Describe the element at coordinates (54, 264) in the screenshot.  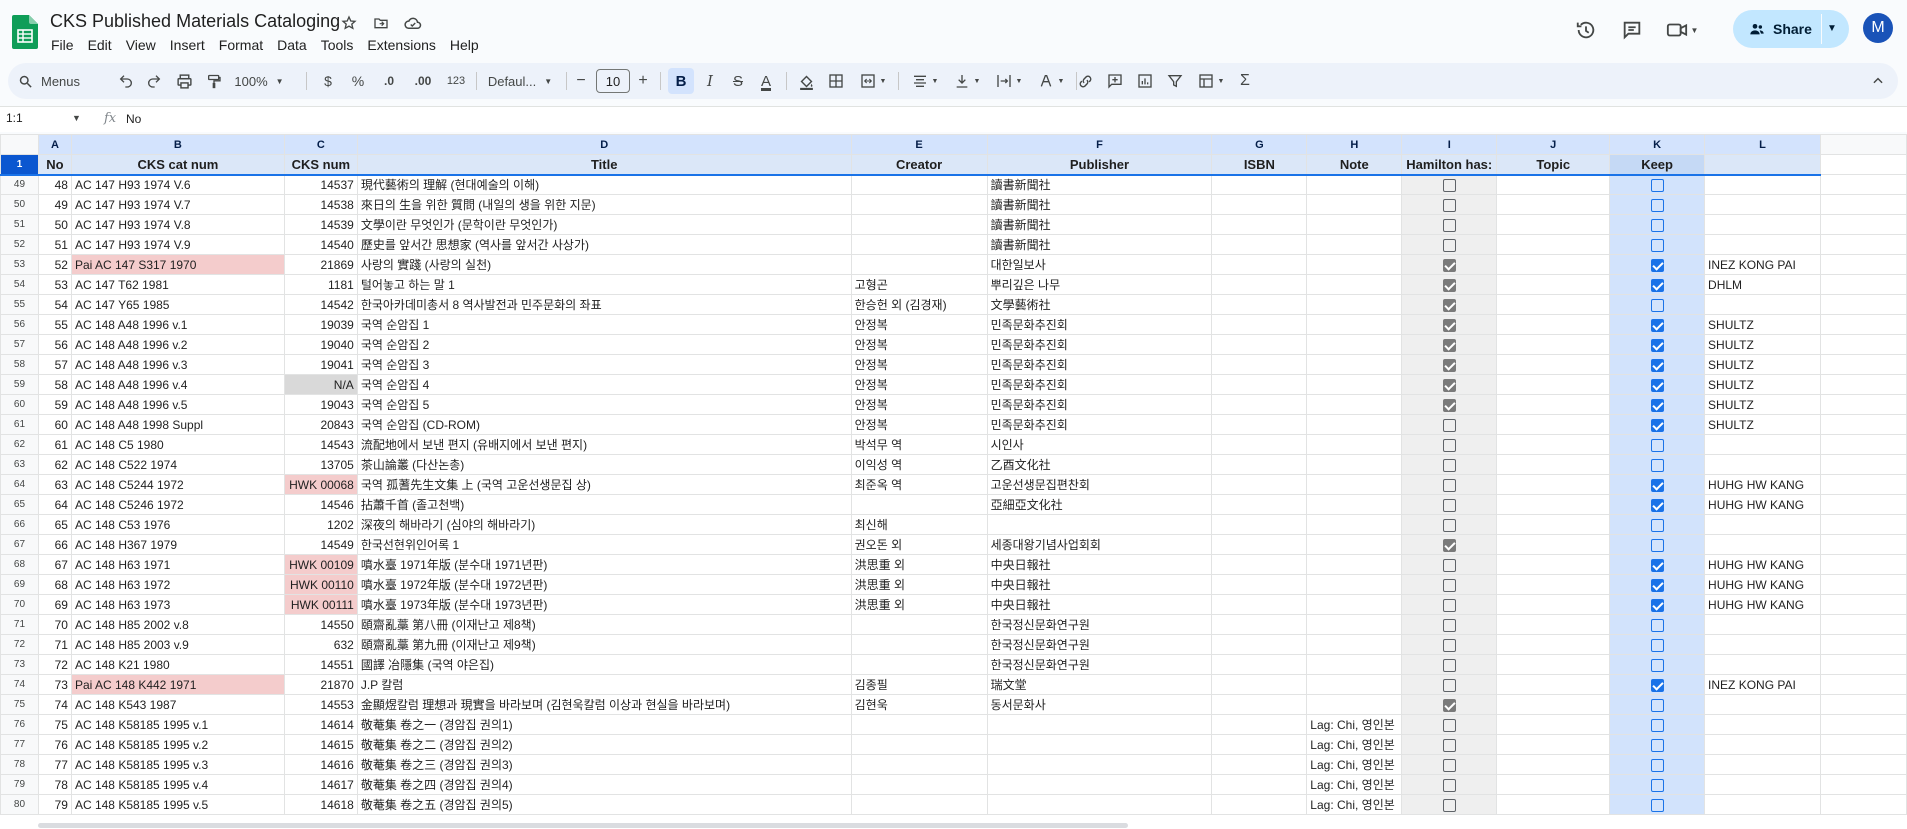
I see `cell-no: 52` at that location.